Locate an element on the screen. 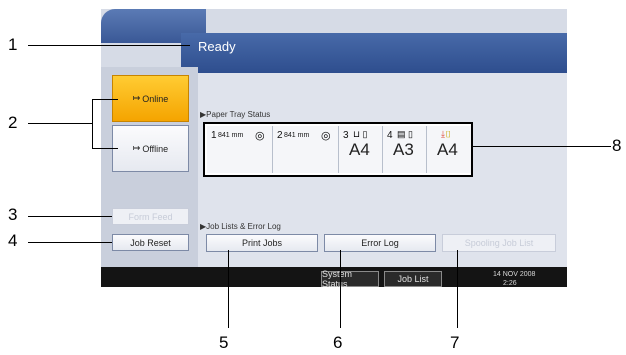  job-lists-label: ▶Job Lists & Error Log is located at coordinates (240, 226).